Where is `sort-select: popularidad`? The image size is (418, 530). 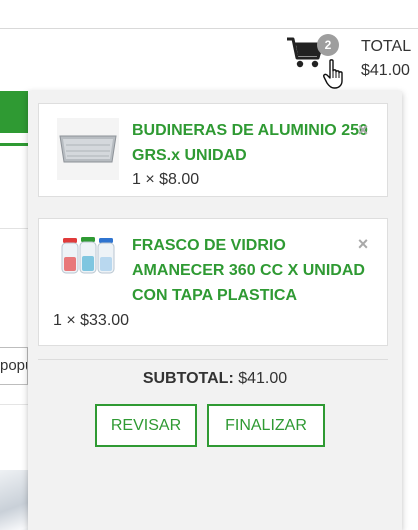
sort-select: popularidad is located at coordinates (14, 366).